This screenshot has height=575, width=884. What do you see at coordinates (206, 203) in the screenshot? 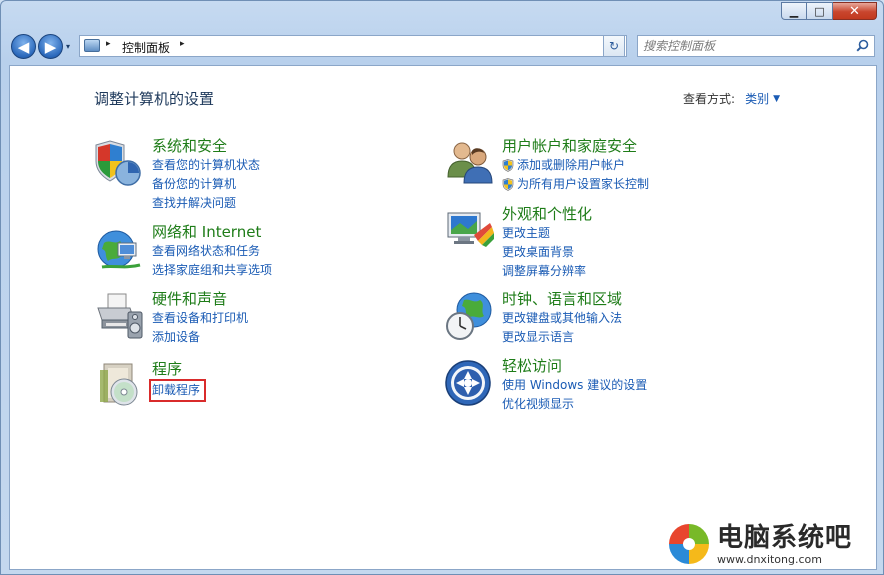
I see `link-troubleshoot: 查找并解决问题` at bounding box center [206, 203].